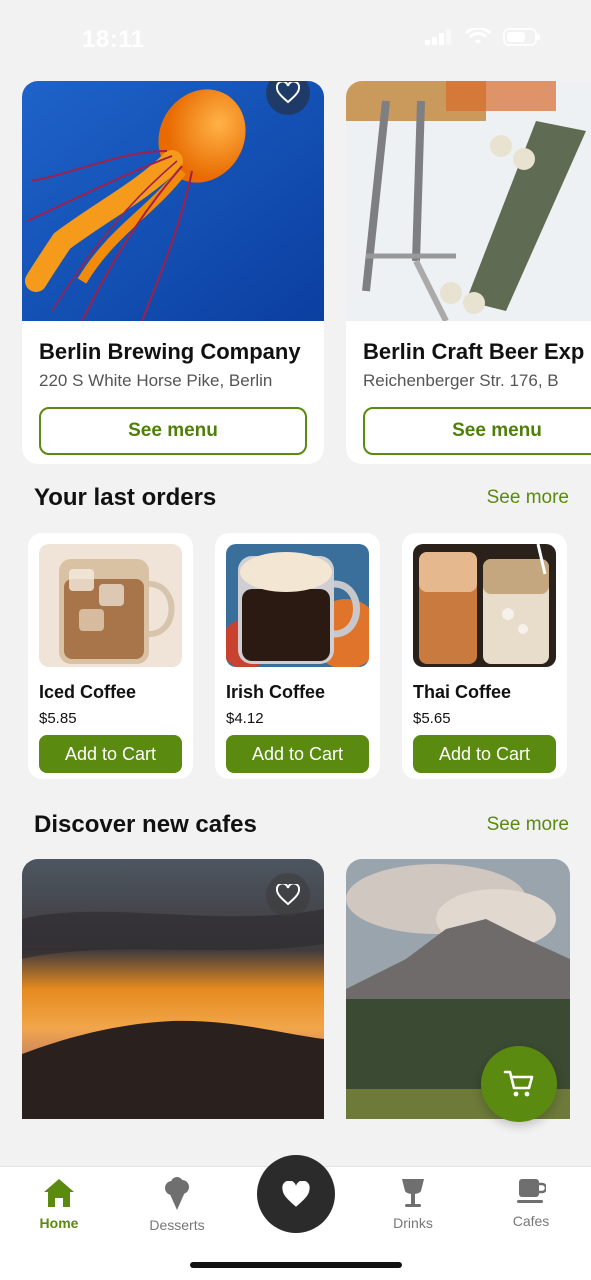  What do you see at coordinates (432, 718) in the screenshot?
I see `product-price: $5.65` at bounding box center [432, 718].